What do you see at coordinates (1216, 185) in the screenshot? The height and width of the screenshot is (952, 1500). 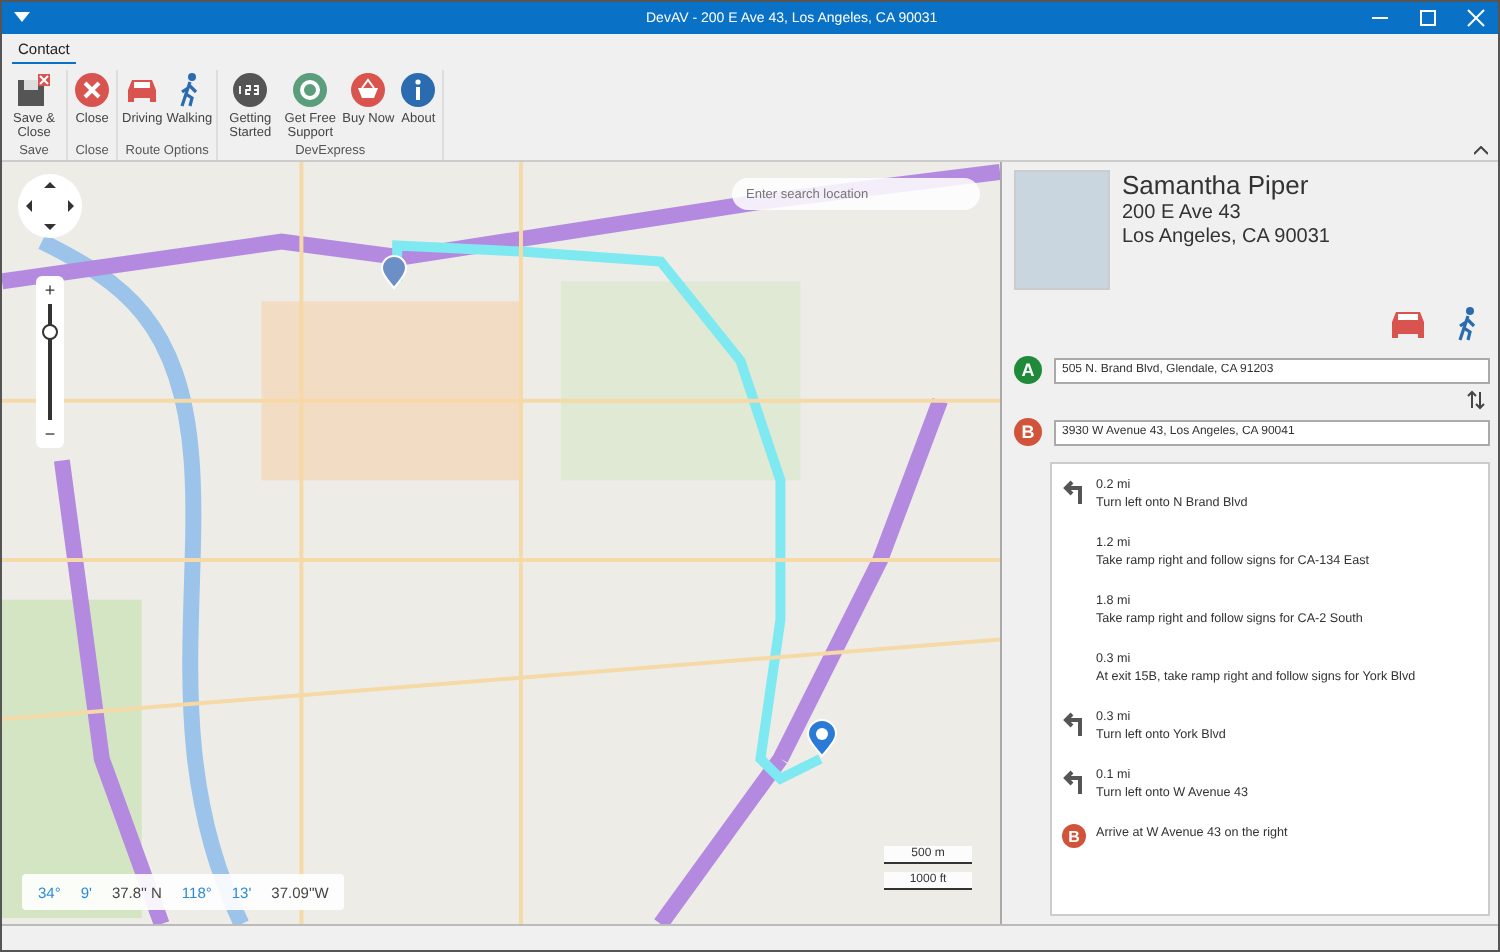 I see `contact-name: Samantha Piper` at bounding box center [1216, 185].